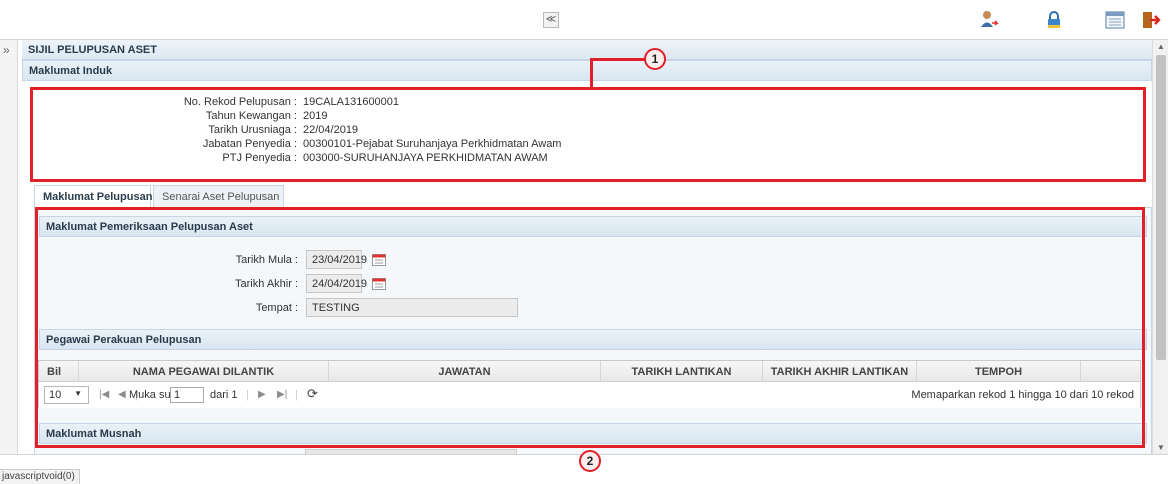 The image size is (1168, 484). I want to click on lock-icon, so click(1054, 20).